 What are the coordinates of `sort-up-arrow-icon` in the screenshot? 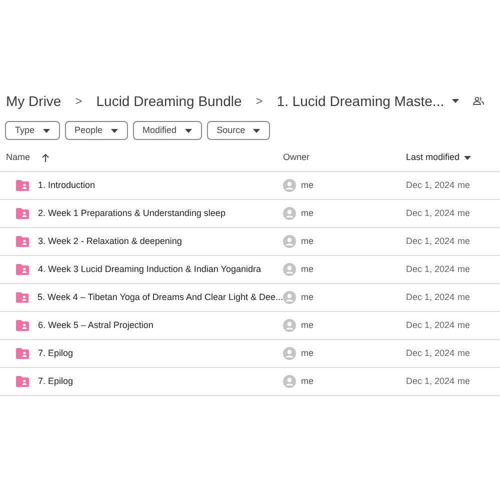 It's located at (46, 158).